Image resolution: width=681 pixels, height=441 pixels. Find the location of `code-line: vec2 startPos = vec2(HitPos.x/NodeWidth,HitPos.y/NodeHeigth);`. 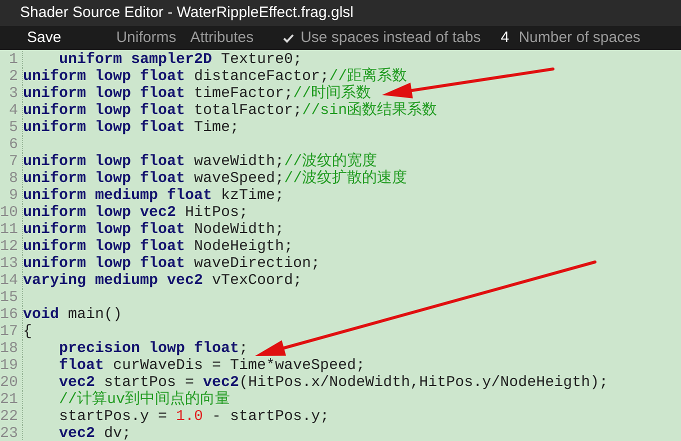

code-line: vec2 startPos = vec2(HitPos.x/NodeWidth,HitPos.y/NodeHeigth); is located at coordinates (333, 382).